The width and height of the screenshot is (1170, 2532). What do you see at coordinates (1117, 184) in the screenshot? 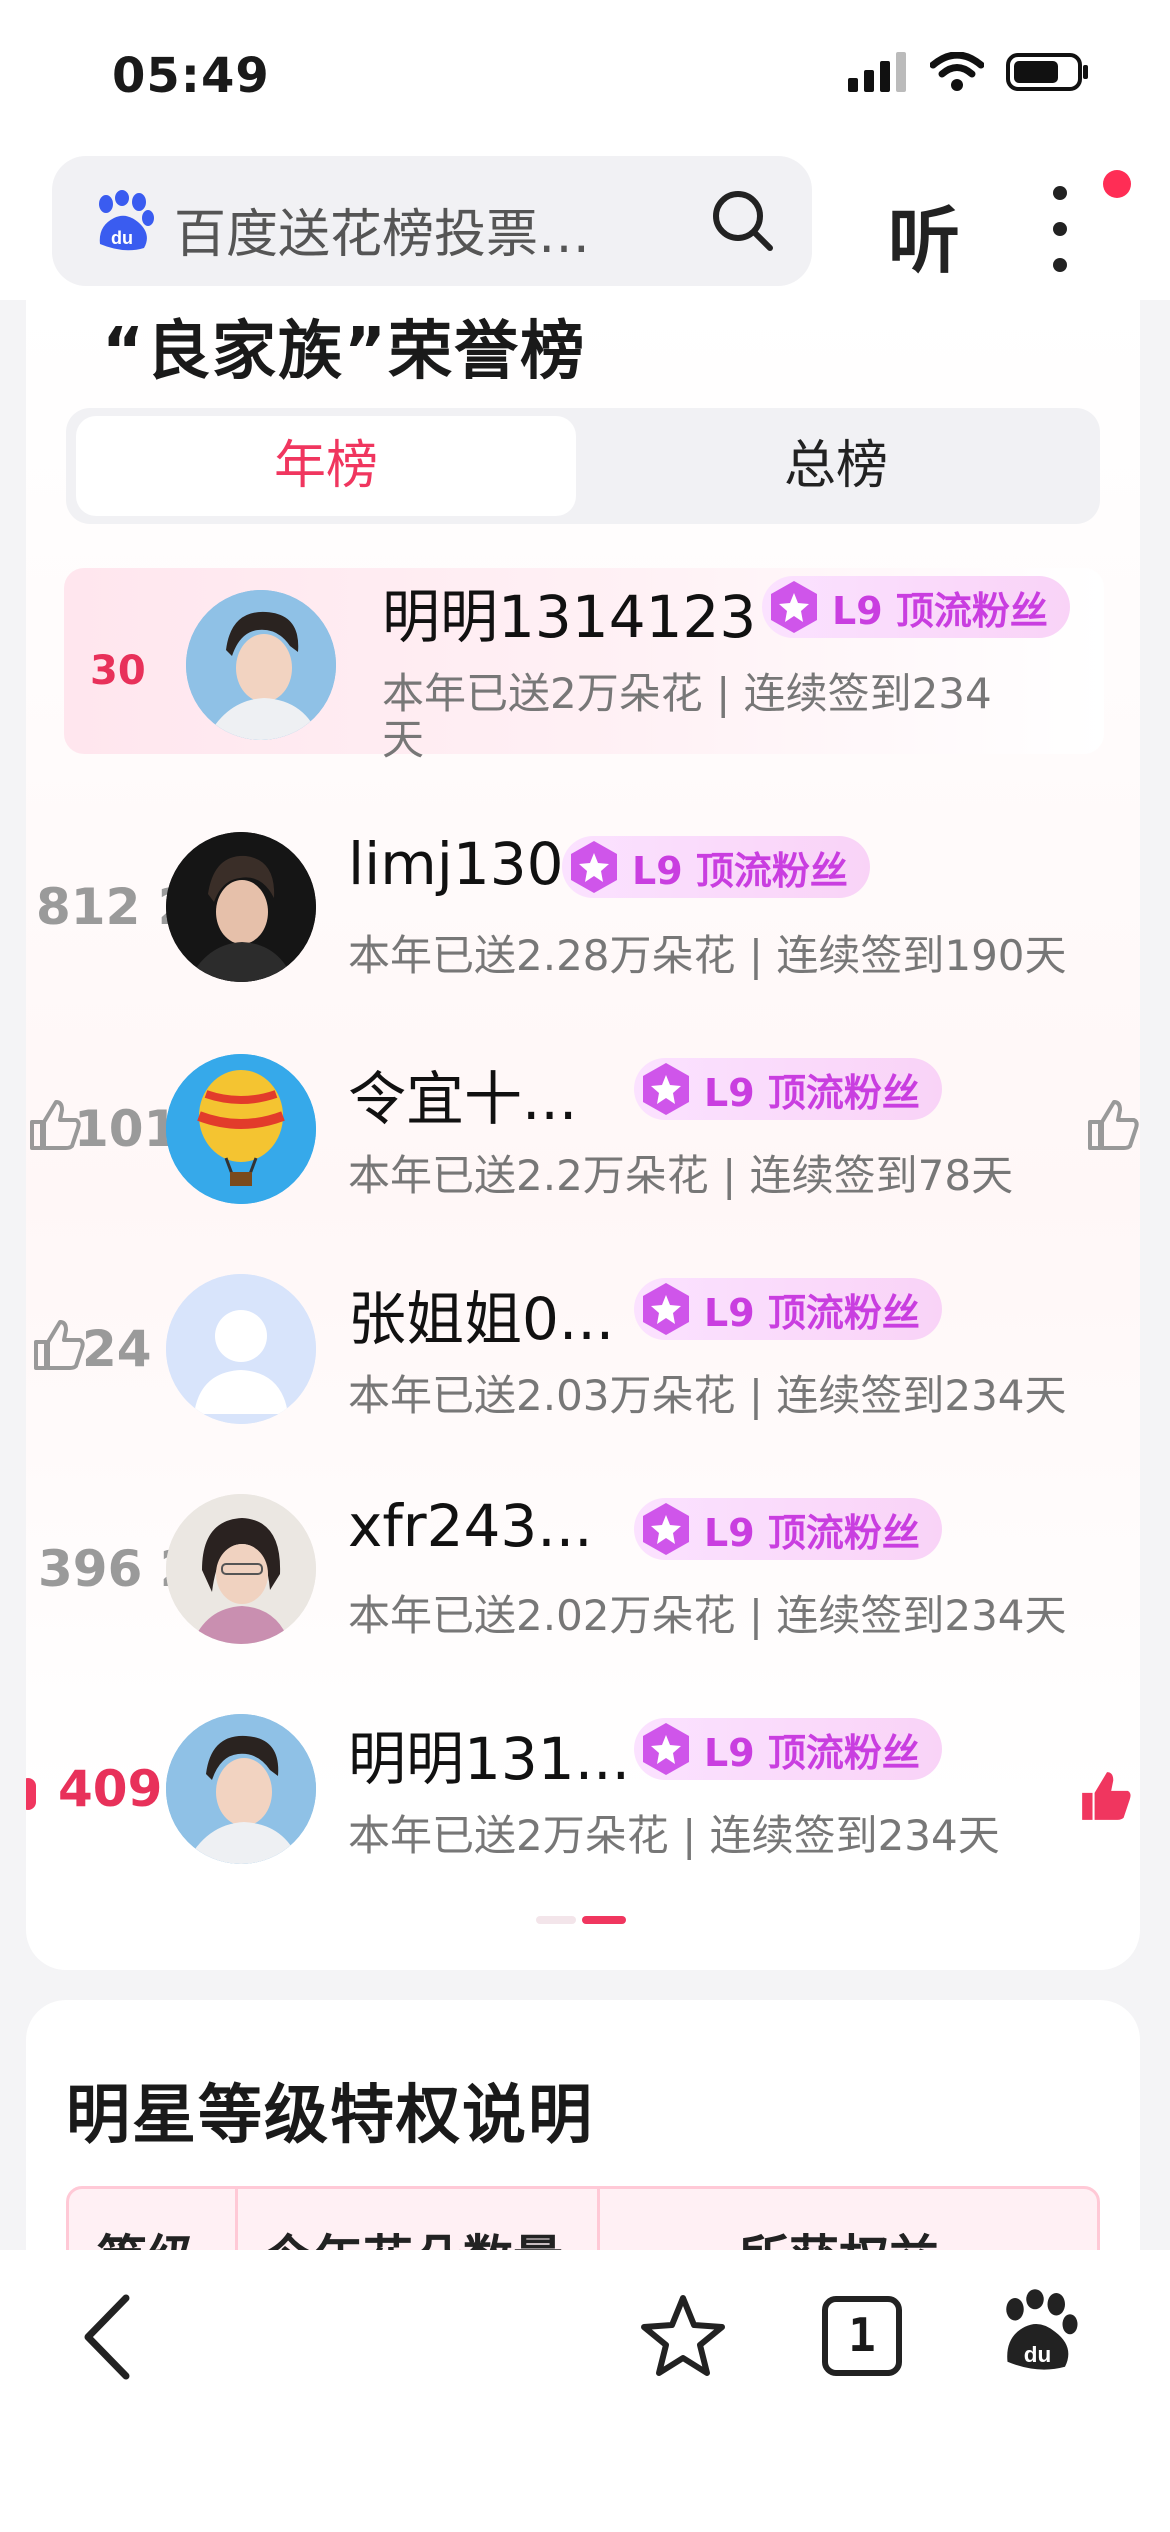
I see `notification-dot` at bounding box center [1117, 184].